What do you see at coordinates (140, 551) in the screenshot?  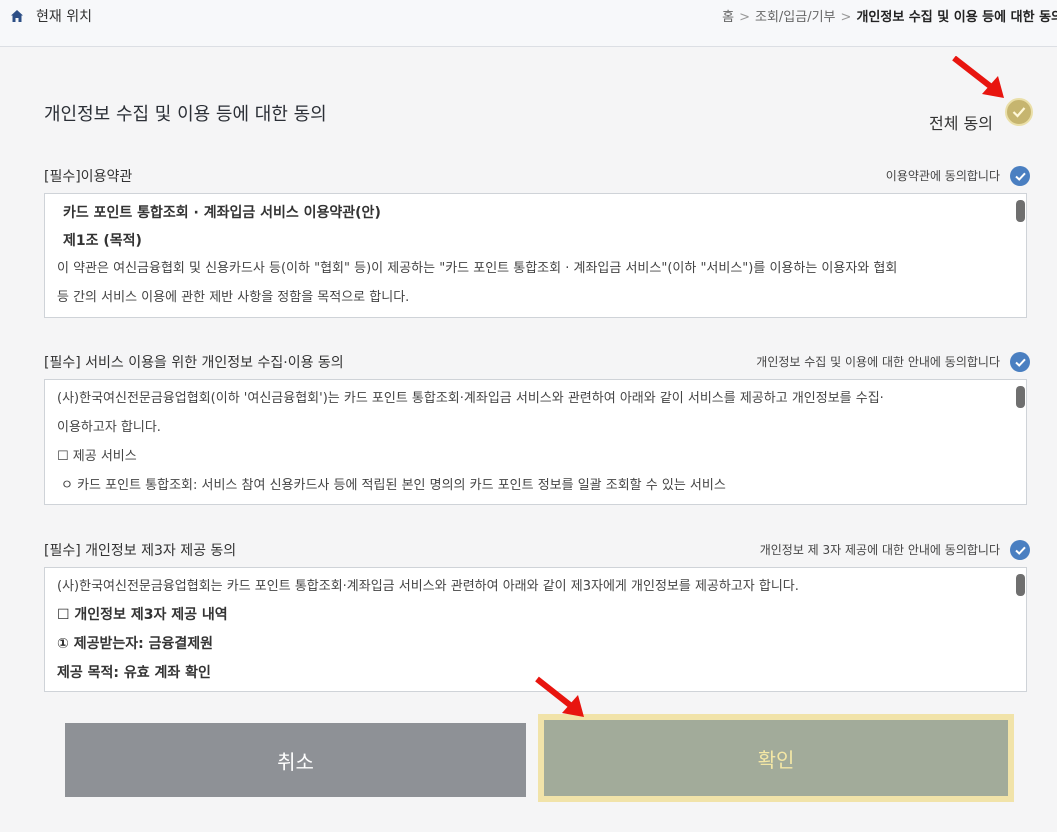 I see `section-title: [필수] 개인정보 제3자 제공 동의` at bounding box center [140, 551].